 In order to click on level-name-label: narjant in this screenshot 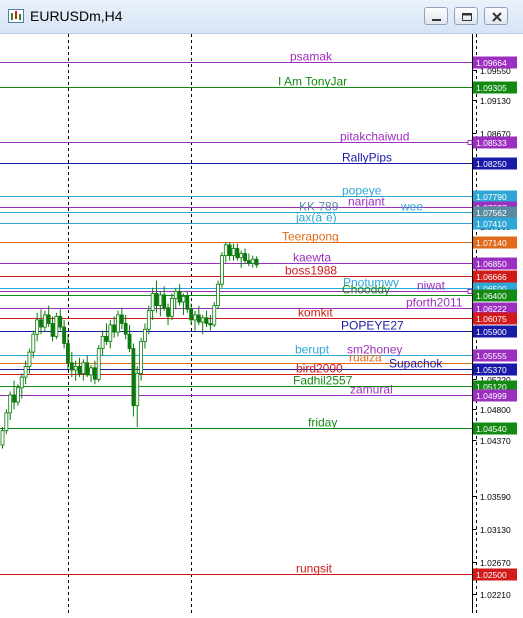, I will do `click(366, 202)`.